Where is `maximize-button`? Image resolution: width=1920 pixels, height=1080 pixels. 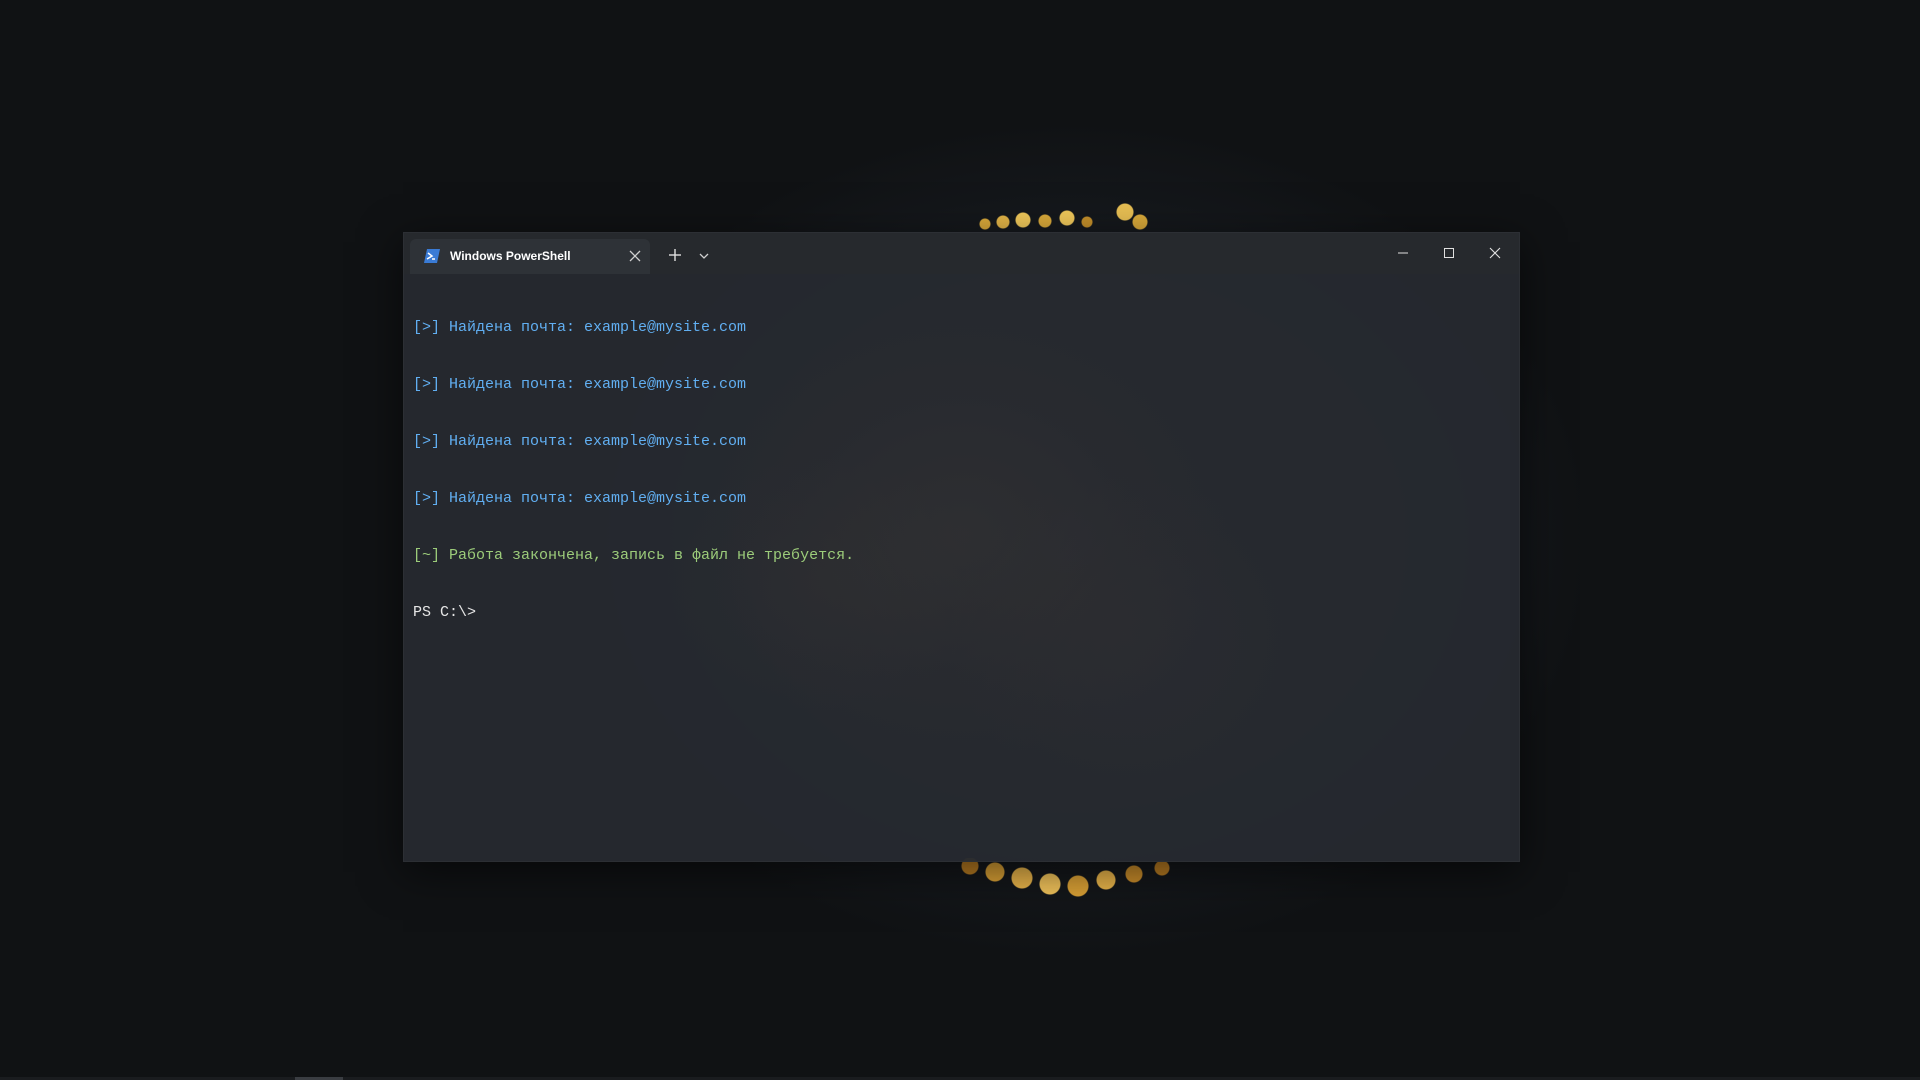 maximize-button is located at coordinates (1449, 253).